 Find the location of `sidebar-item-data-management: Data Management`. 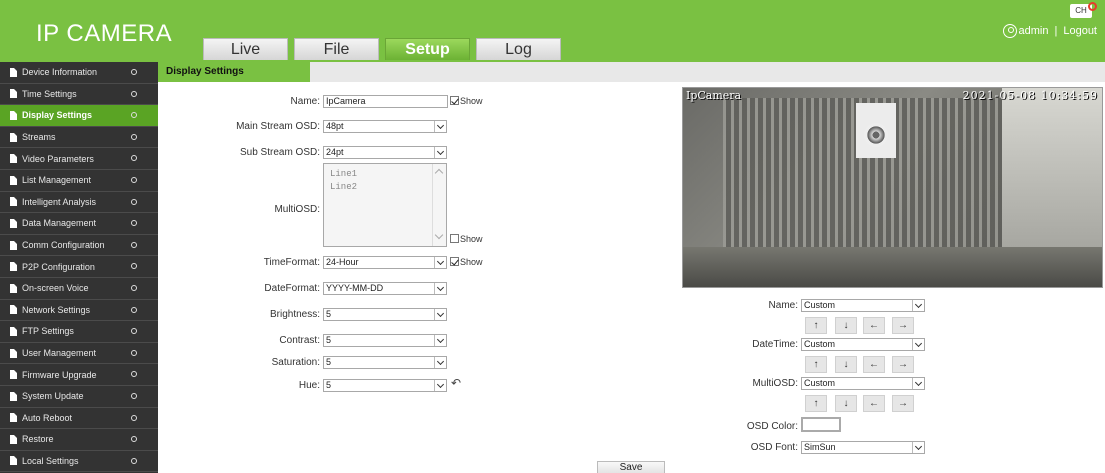

sidebar-item-data-management: Data Management is located at coordinates (79, 224).